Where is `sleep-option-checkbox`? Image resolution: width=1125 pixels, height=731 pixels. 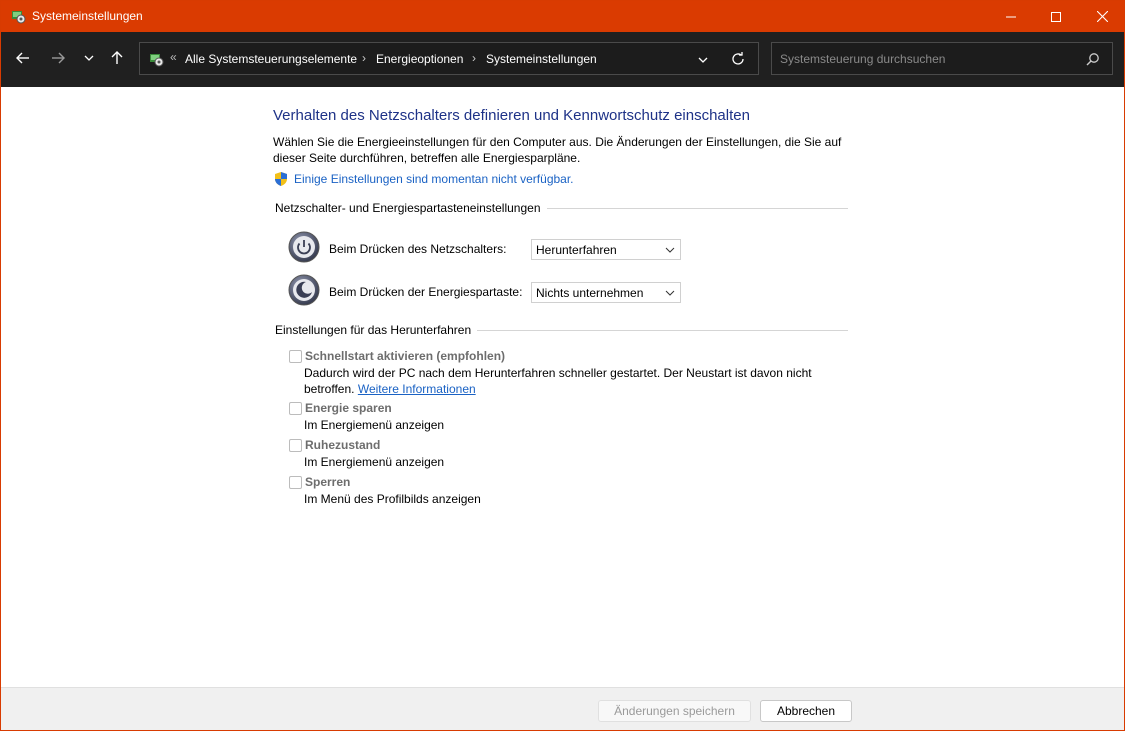
sleep-option-checkbox is located at coordinates (295, 408).